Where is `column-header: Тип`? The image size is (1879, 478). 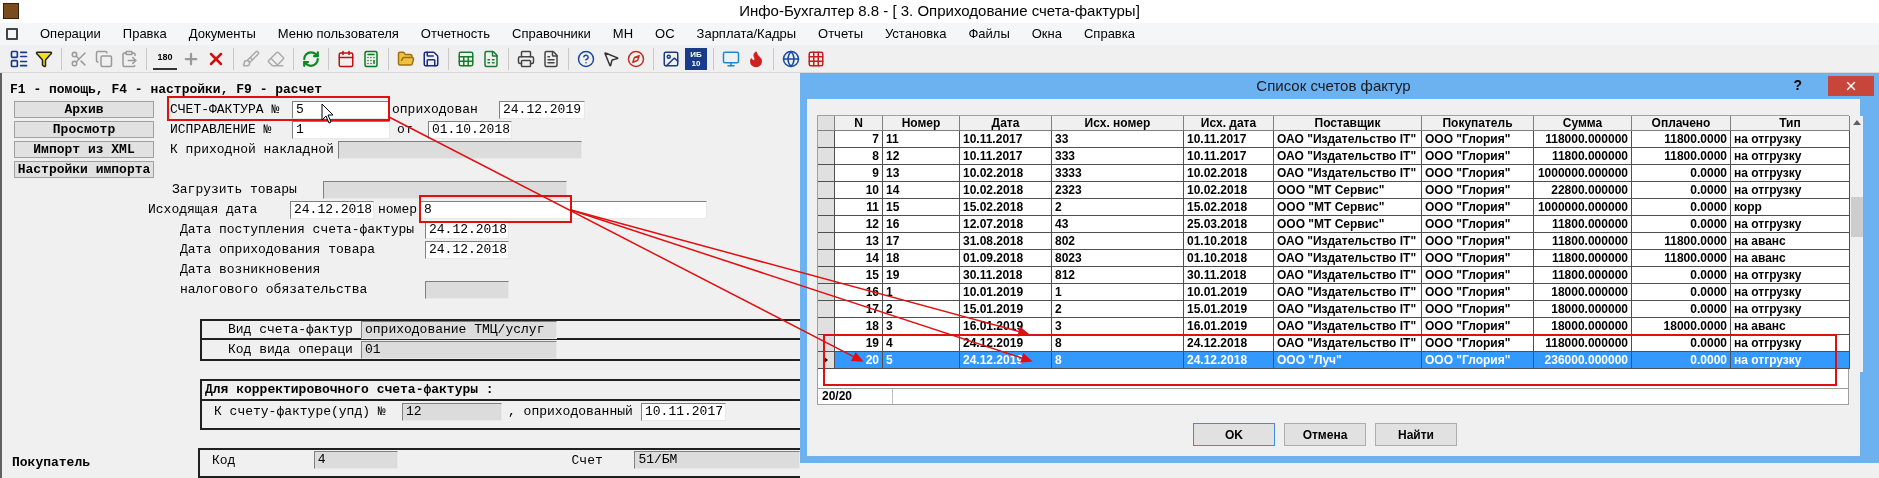 column-header: Тип is located at coordinates (1790, 123).